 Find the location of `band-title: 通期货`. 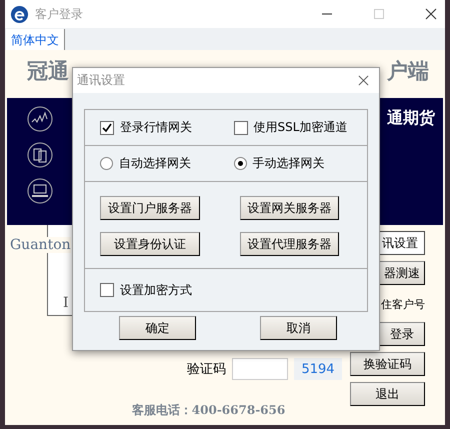

band-title: 通期货 is located at coordinates (411, 118).